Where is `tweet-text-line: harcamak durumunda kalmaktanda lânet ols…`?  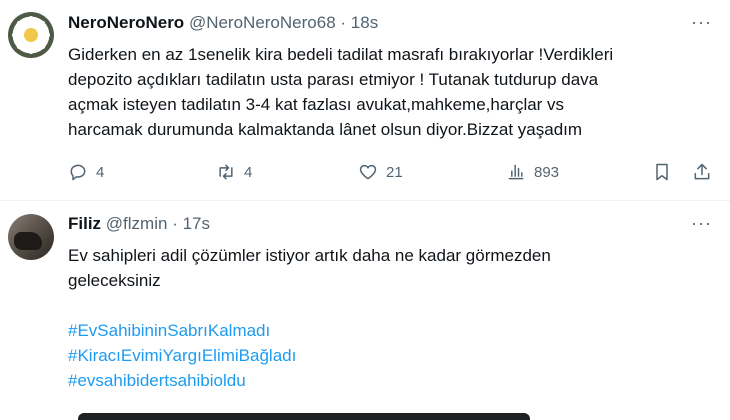
tweet-text-line: harcamak durumunda kalmaktanda lânet ols… is located at coordinates (325, 129).